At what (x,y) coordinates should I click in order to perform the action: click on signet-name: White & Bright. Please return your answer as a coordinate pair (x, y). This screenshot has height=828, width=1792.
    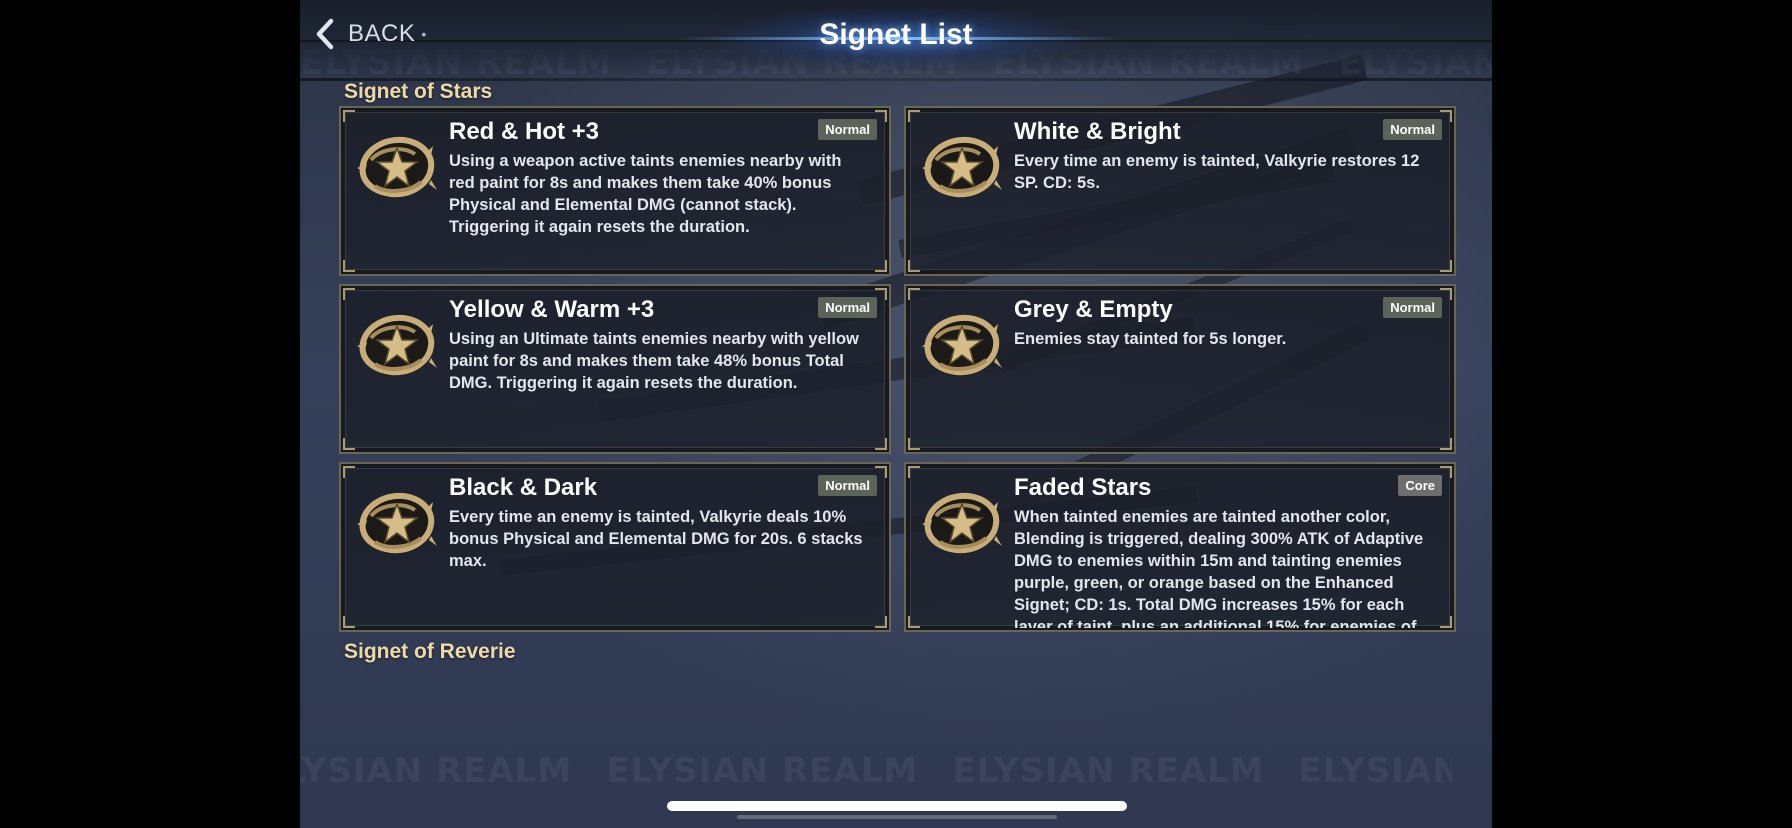
    Looking at the image, I should click on (1097, 131).